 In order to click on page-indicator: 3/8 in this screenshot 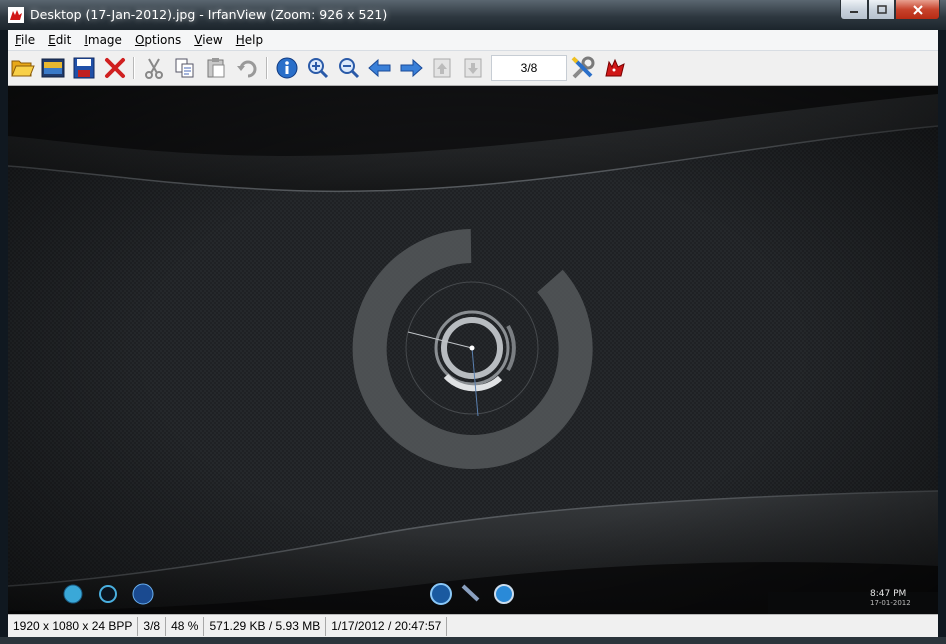, I will do `click(529, 68)`.